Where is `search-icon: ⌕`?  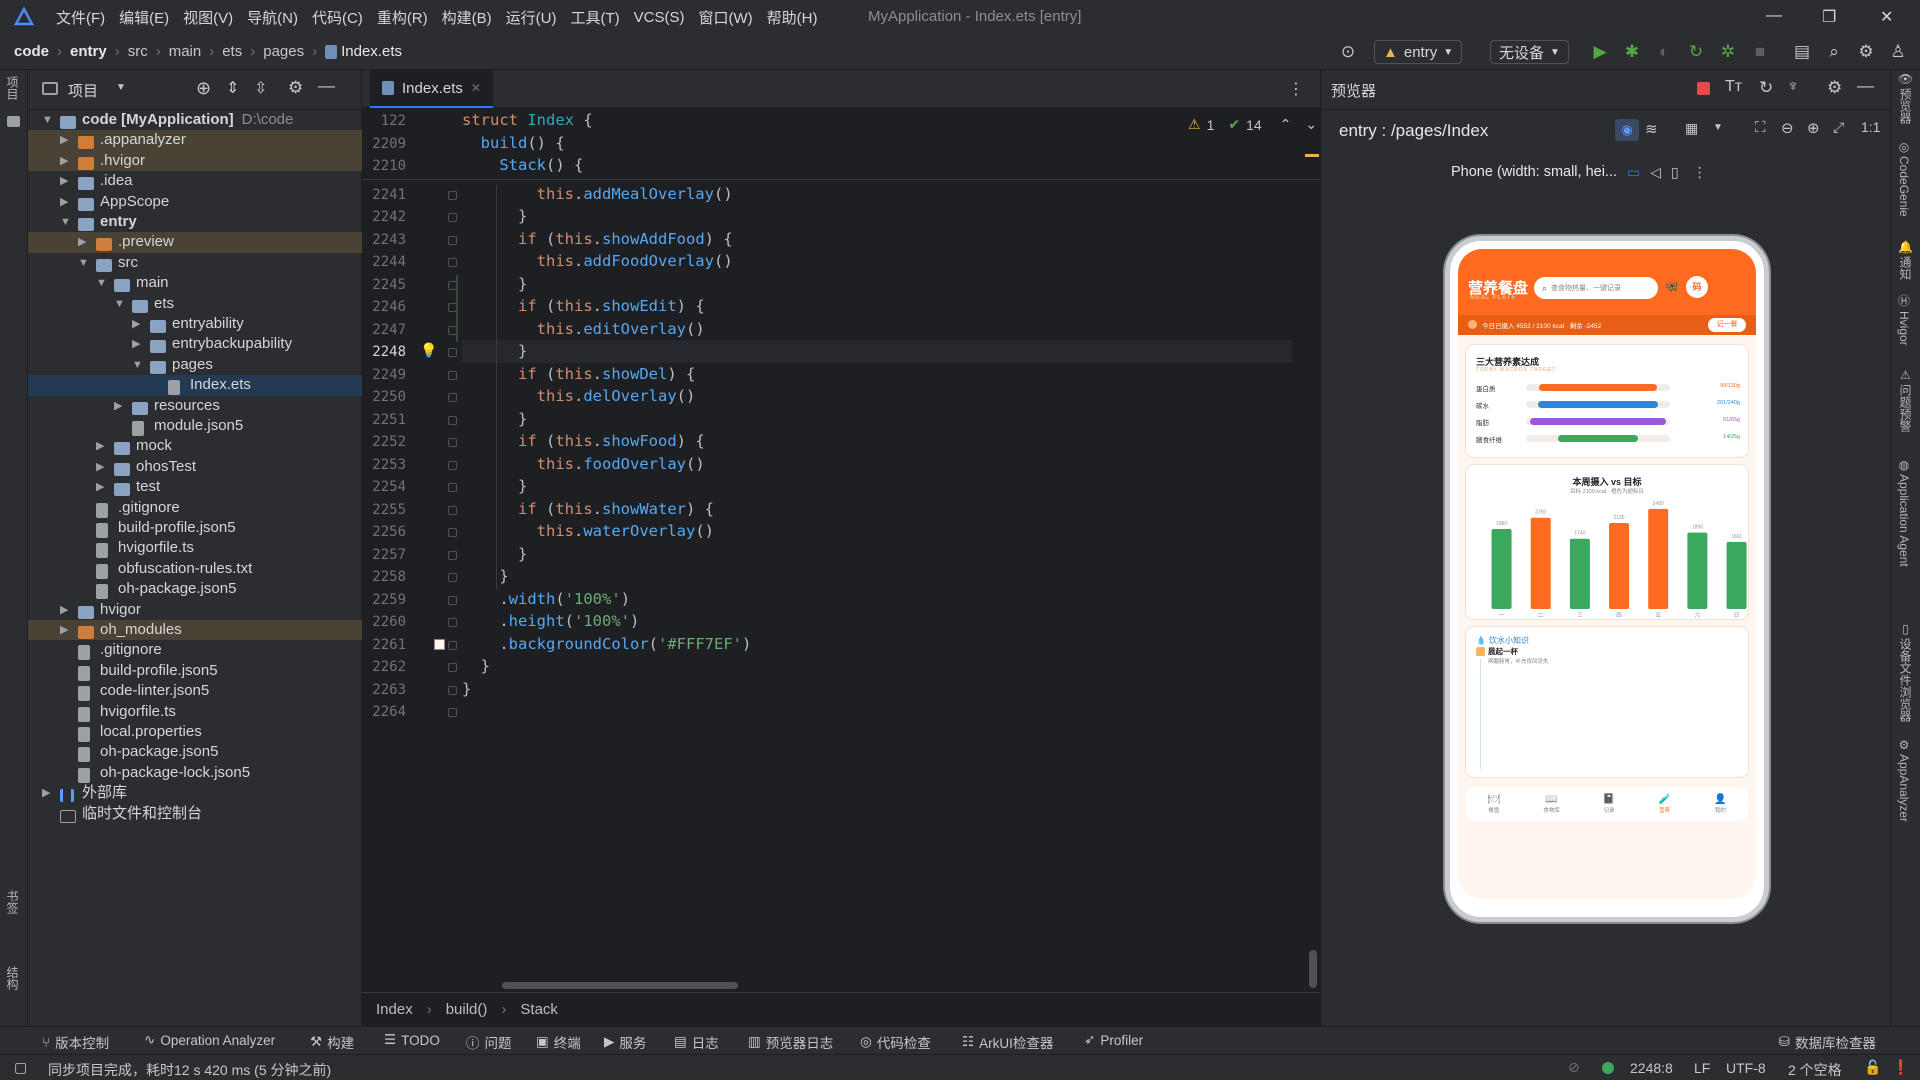
search-icon: ⌕ is located at coordinates (1834, 52).